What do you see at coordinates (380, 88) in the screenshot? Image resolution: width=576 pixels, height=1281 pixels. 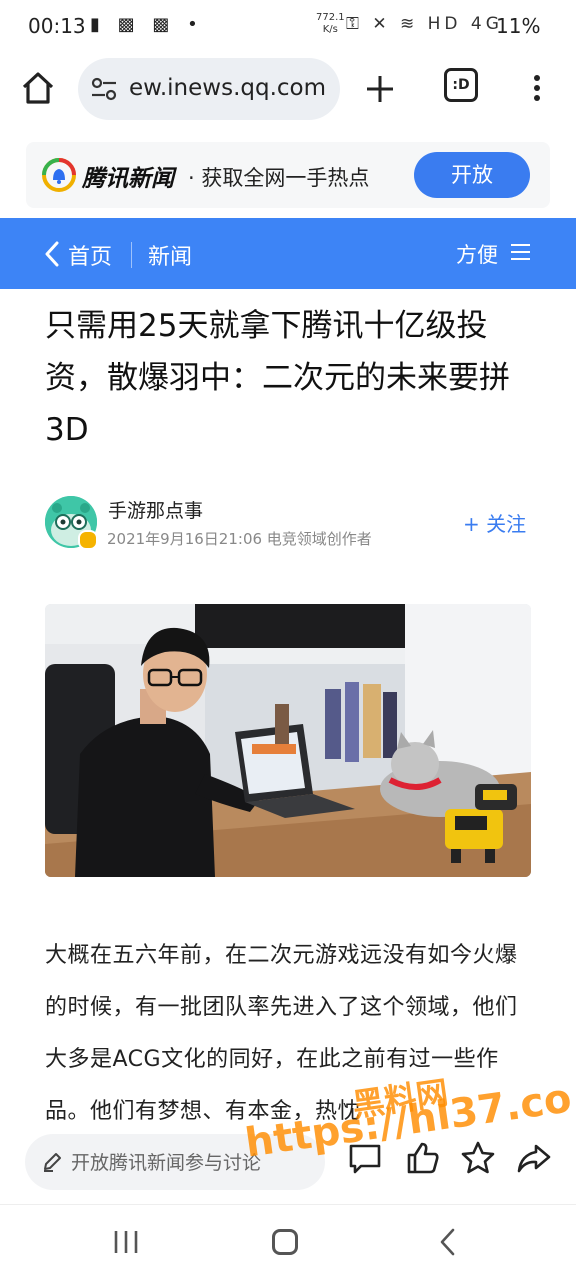 I see `new-tab-icon` at bounding box center [380, 88].